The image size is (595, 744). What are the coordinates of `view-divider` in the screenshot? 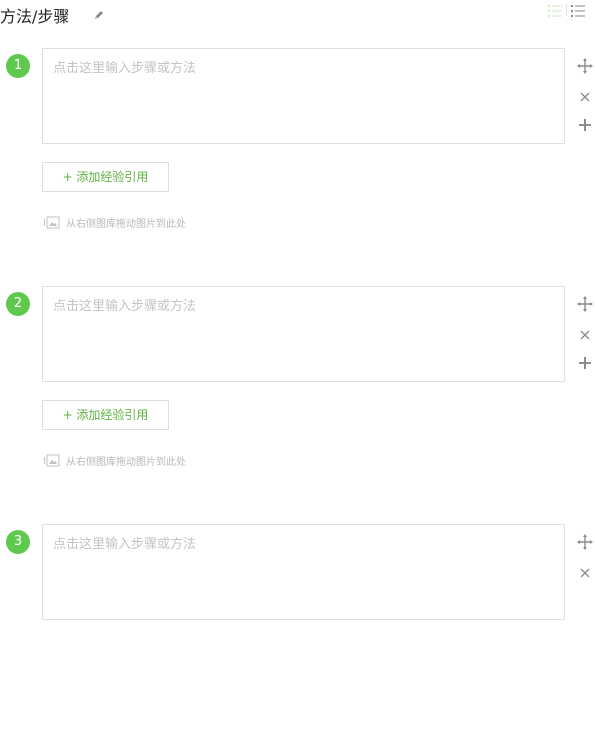 It's located at (566, 10).